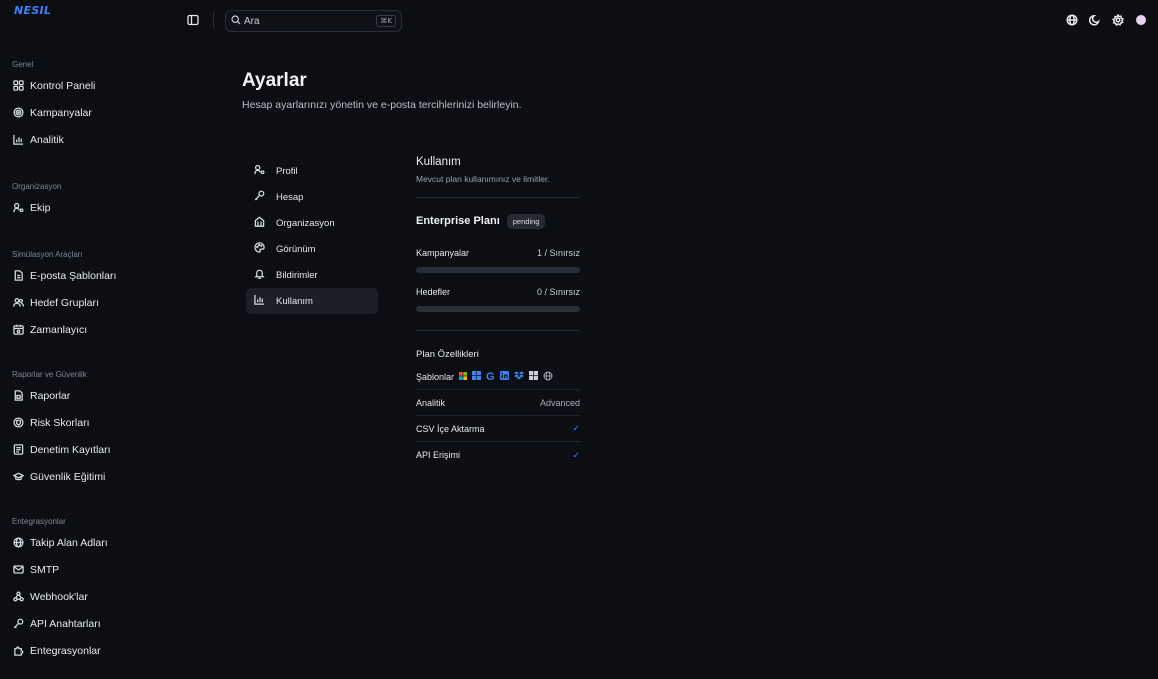 This screenshot has height=679, width=1158. I want to click on sidebar-item-label: Webhook'lar, so click(59, 596).